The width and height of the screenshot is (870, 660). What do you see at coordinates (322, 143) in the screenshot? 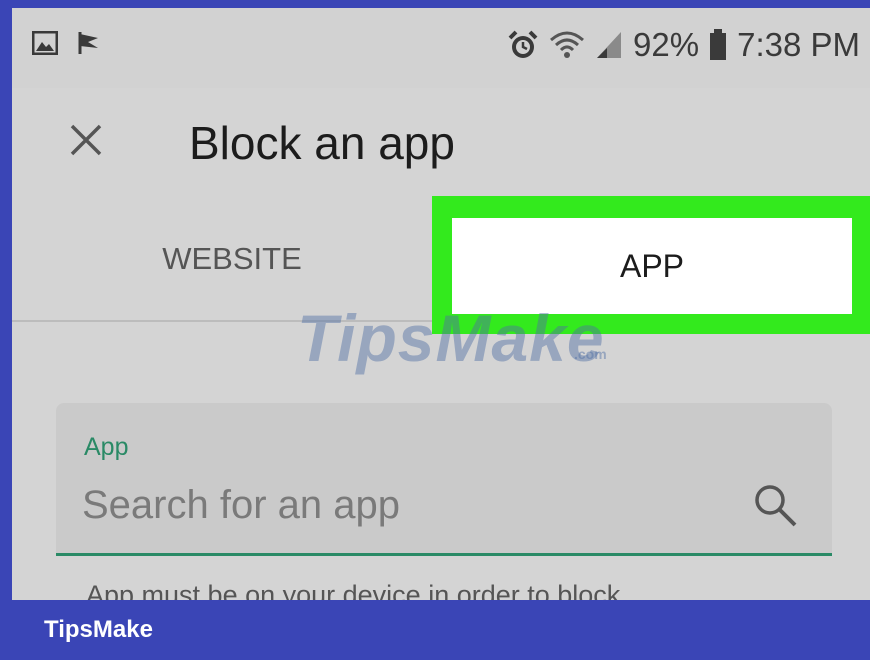
I see `page-title: Block an app` at bounding box center [322, 143].